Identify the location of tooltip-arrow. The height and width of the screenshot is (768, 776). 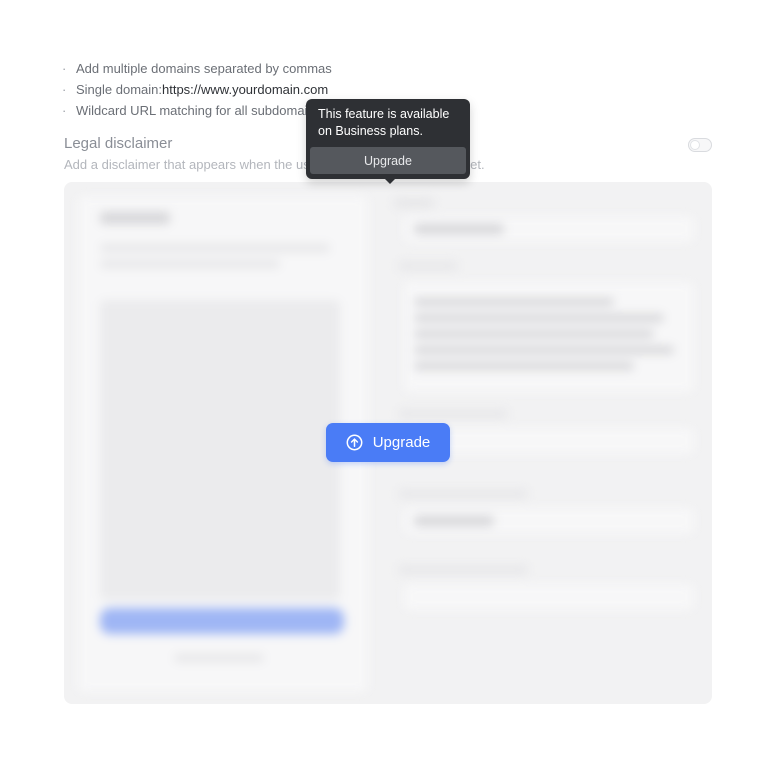
(390, 181).